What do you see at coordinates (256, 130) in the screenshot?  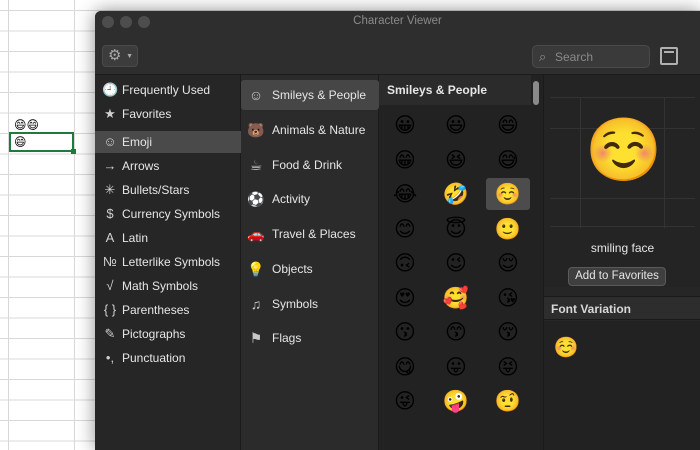 I see `bear-icon: 🐻` at bounding box center [256, 130].